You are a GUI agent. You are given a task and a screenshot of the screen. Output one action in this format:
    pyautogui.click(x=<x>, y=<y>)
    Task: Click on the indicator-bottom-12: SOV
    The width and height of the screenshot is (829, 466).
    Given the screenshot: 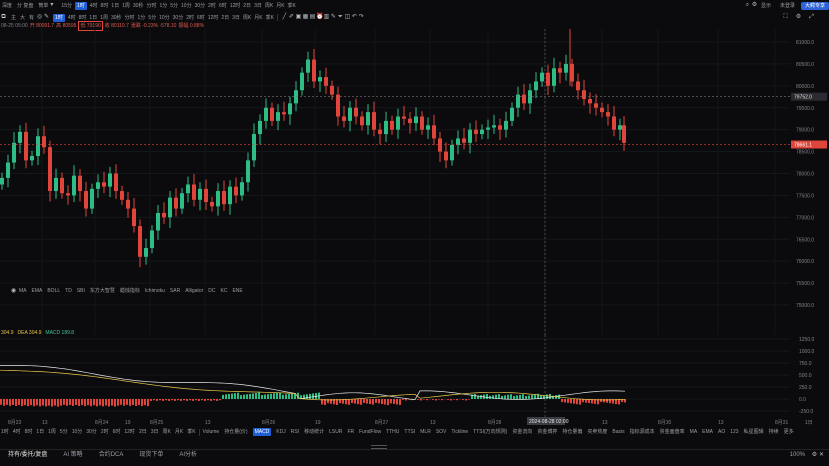 What is the action you would take?
    pyautogui.click(x=441, y=432)
    